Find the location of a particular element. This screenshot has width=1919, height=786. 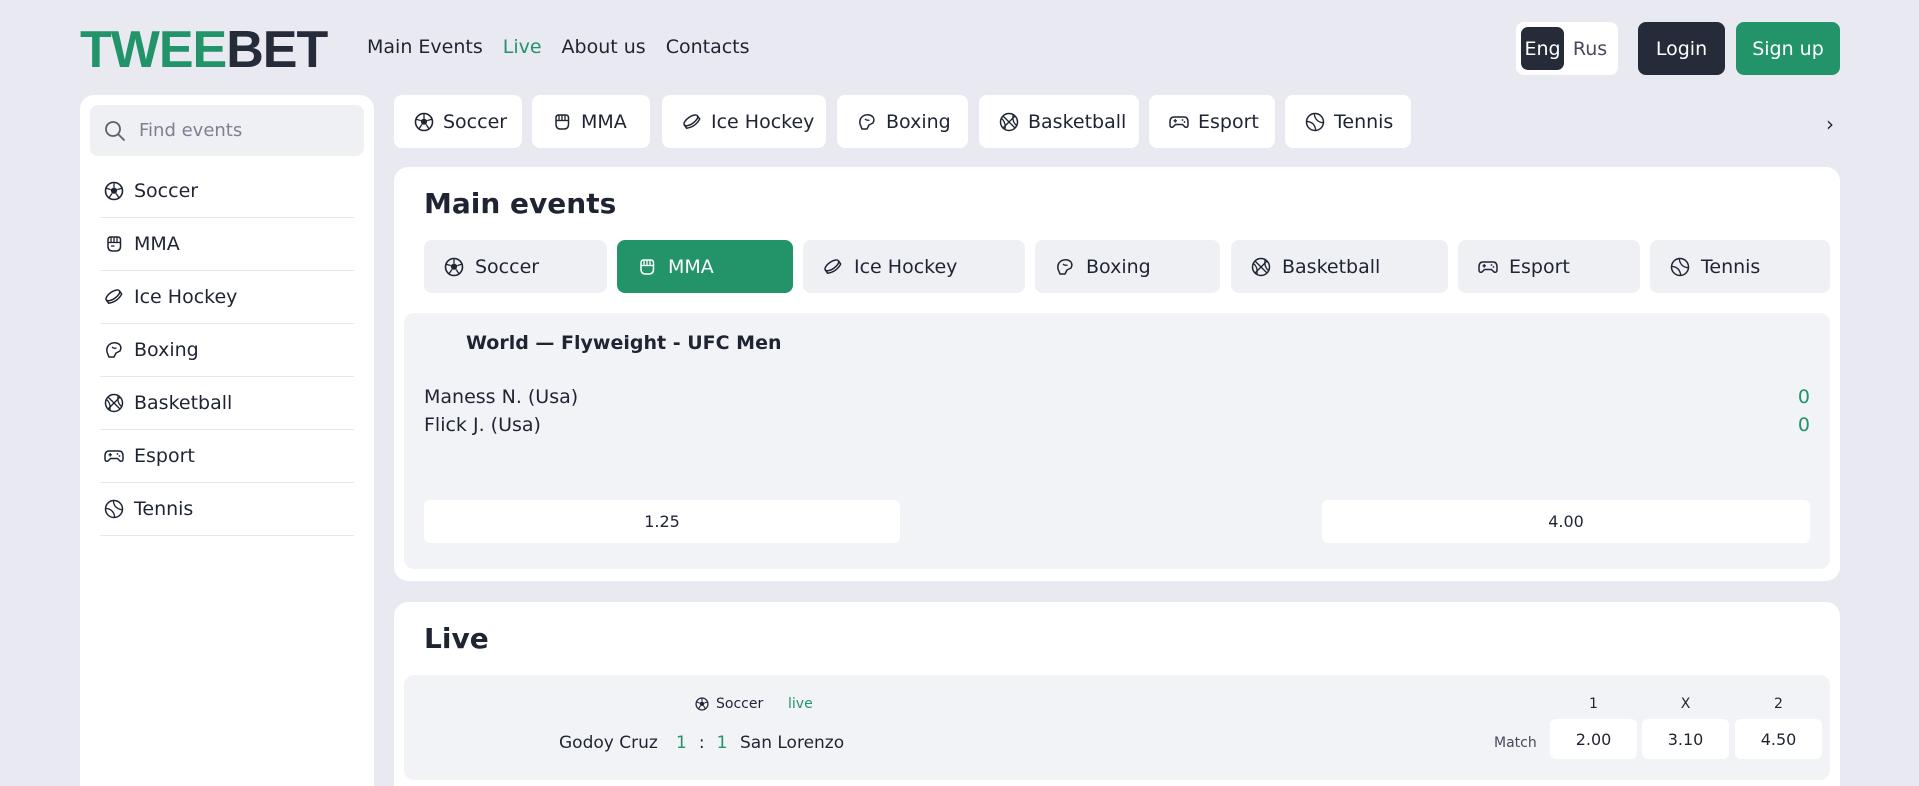

live-title: Live is located at coordinates (456, 638).